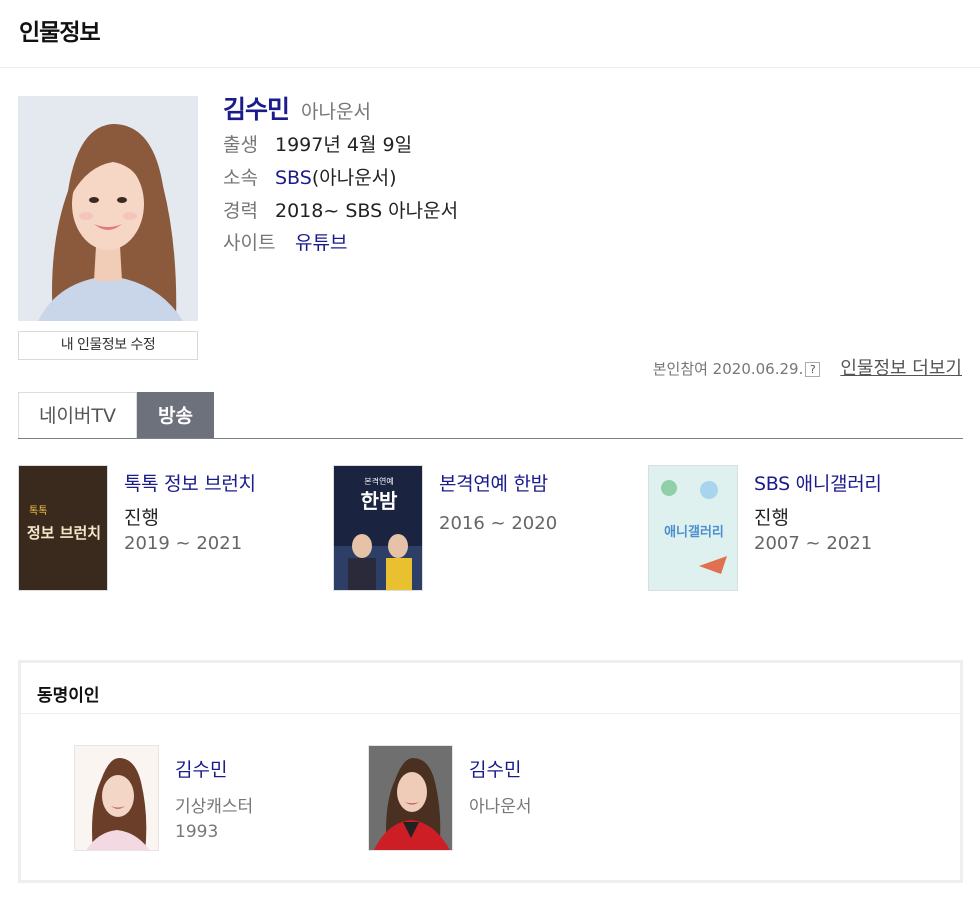 Image resolution: width=980 pixels, height=904 pixels. Describe the element at coordinates (38, 511) in the screenshot. I see `poster-badge: 톡톡` at that location.